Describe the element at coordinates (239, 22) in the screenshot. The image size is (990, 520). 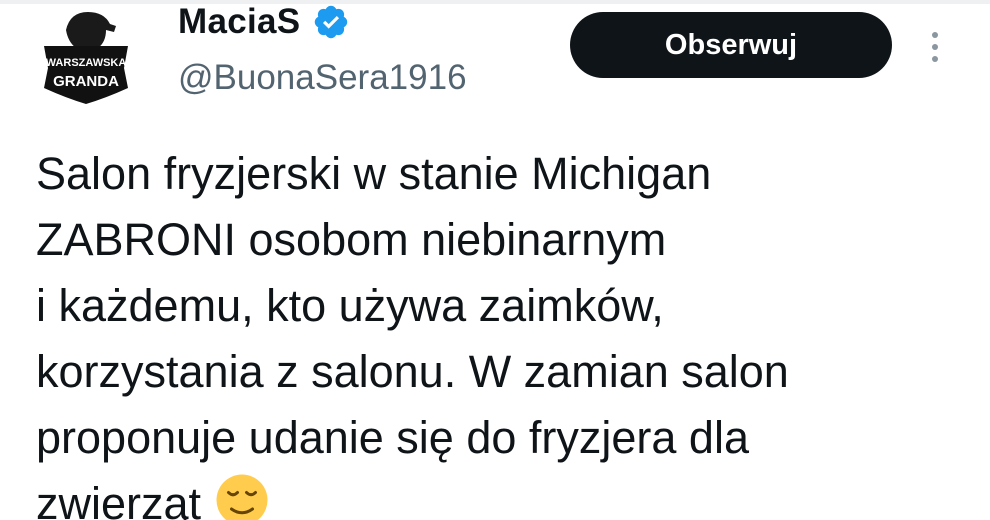
I see `author-name-text: MaciaS` at that location.